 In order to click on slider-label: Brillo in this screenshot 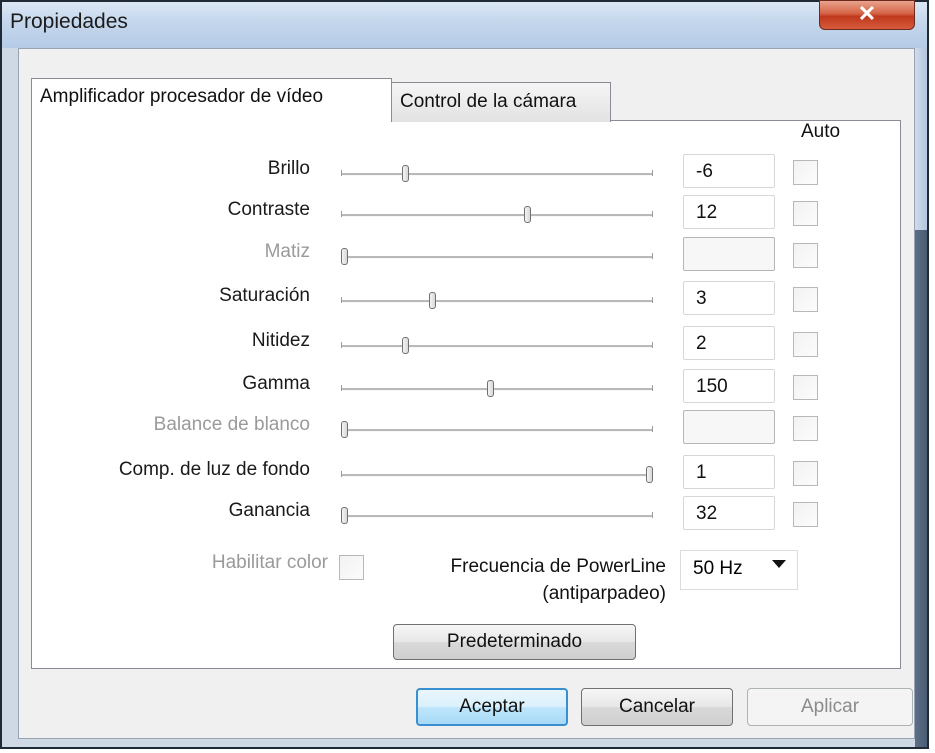, I will do `click(288, 168)`.